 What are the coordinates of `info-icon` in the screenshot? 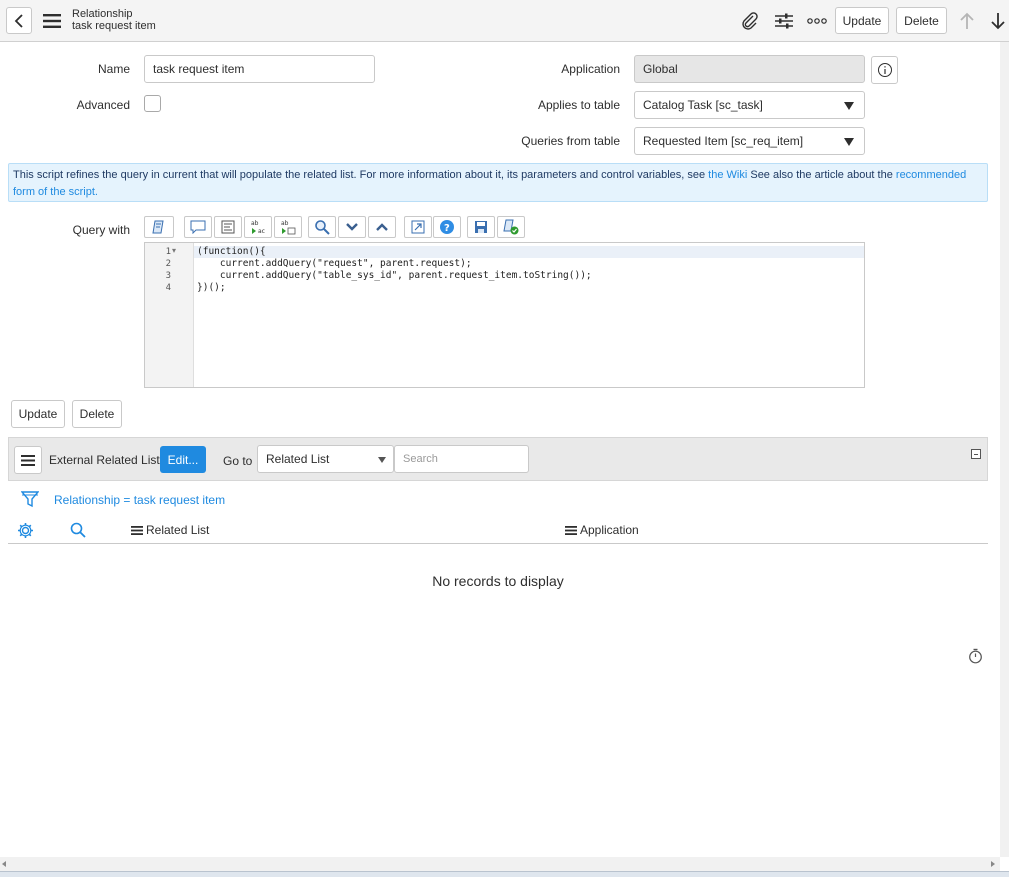 It's located at (884, 70).